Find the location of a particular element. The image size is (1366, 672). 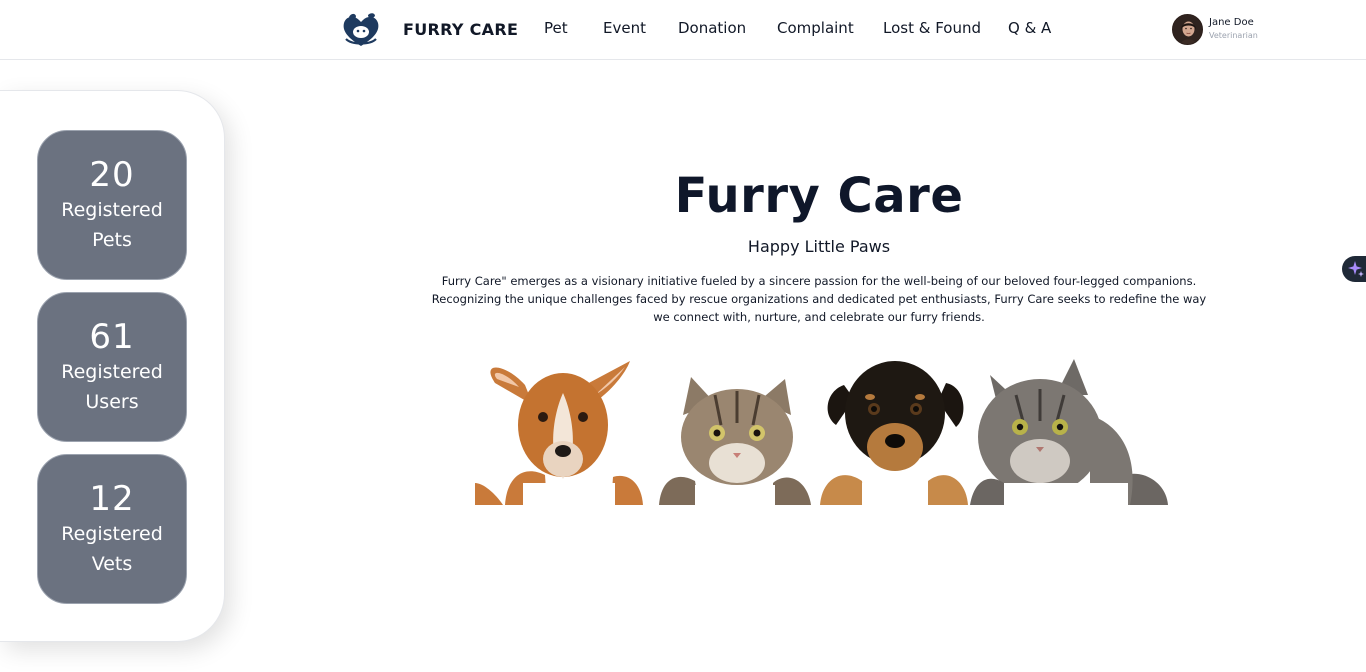

stat-card-vets: 12 Registered Vets is located at coordinates (112, 529).